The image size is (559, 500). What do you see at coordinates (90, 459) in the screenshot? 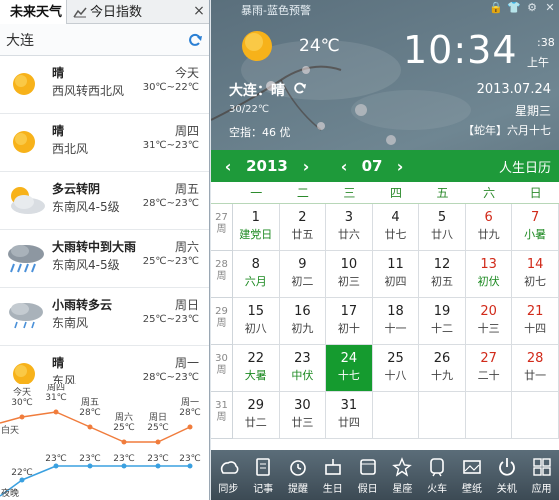
I see `trend-low-label: 23℃` at bounding box center [90, 459].